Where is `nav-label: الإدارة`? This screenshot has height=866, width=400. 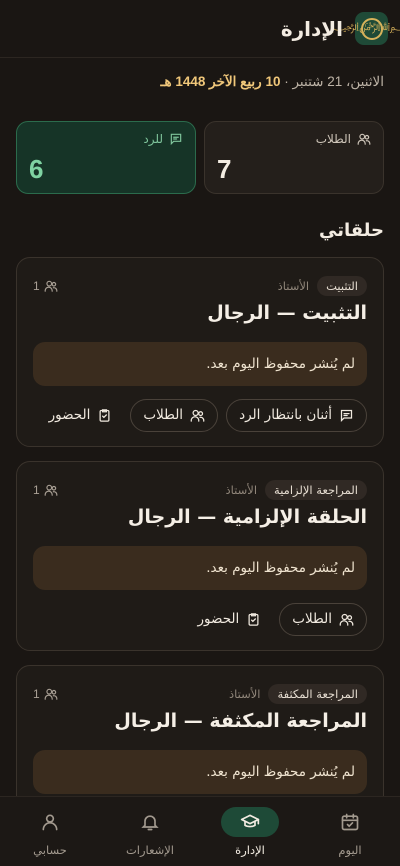
nav-label: الإدارة is located at coordinates (250, 849).